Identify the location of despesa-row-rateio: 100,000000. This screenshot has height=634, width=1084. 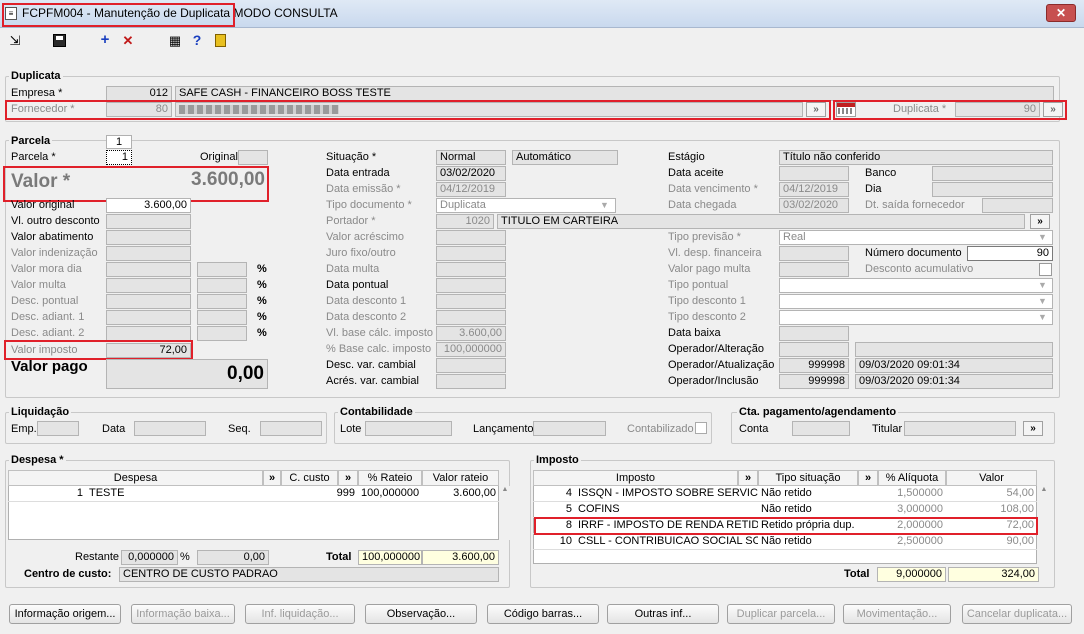
(390, 494).